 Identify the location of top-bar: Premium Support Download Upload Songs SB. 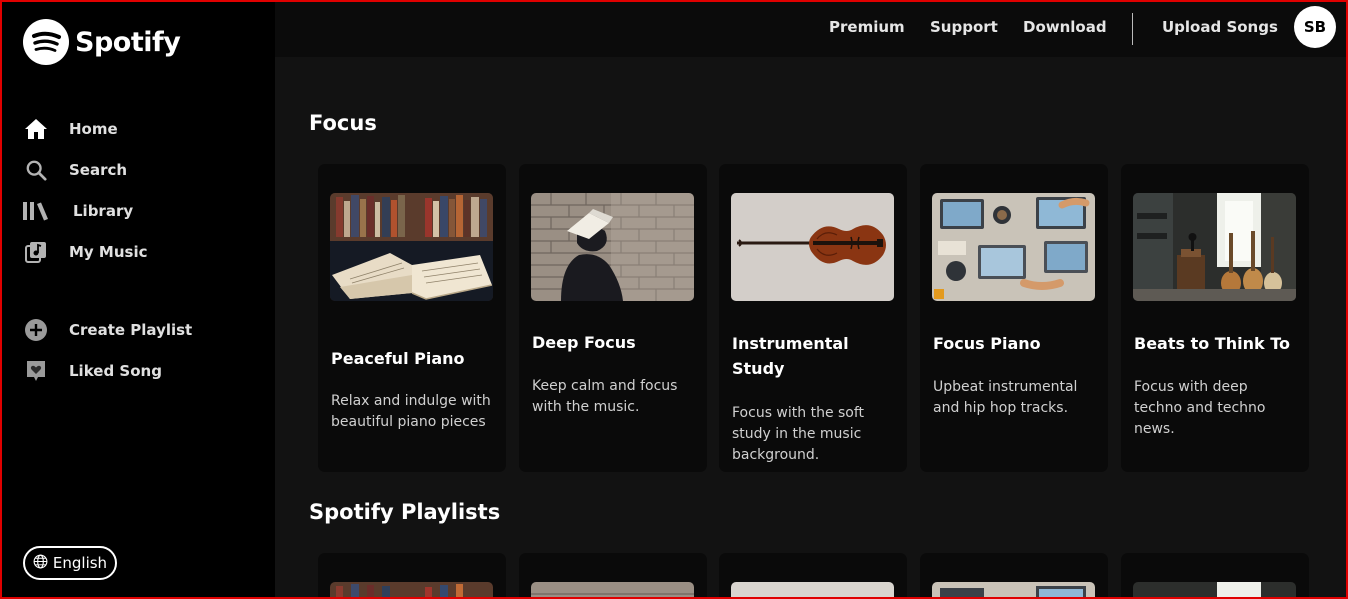
(810, 29).